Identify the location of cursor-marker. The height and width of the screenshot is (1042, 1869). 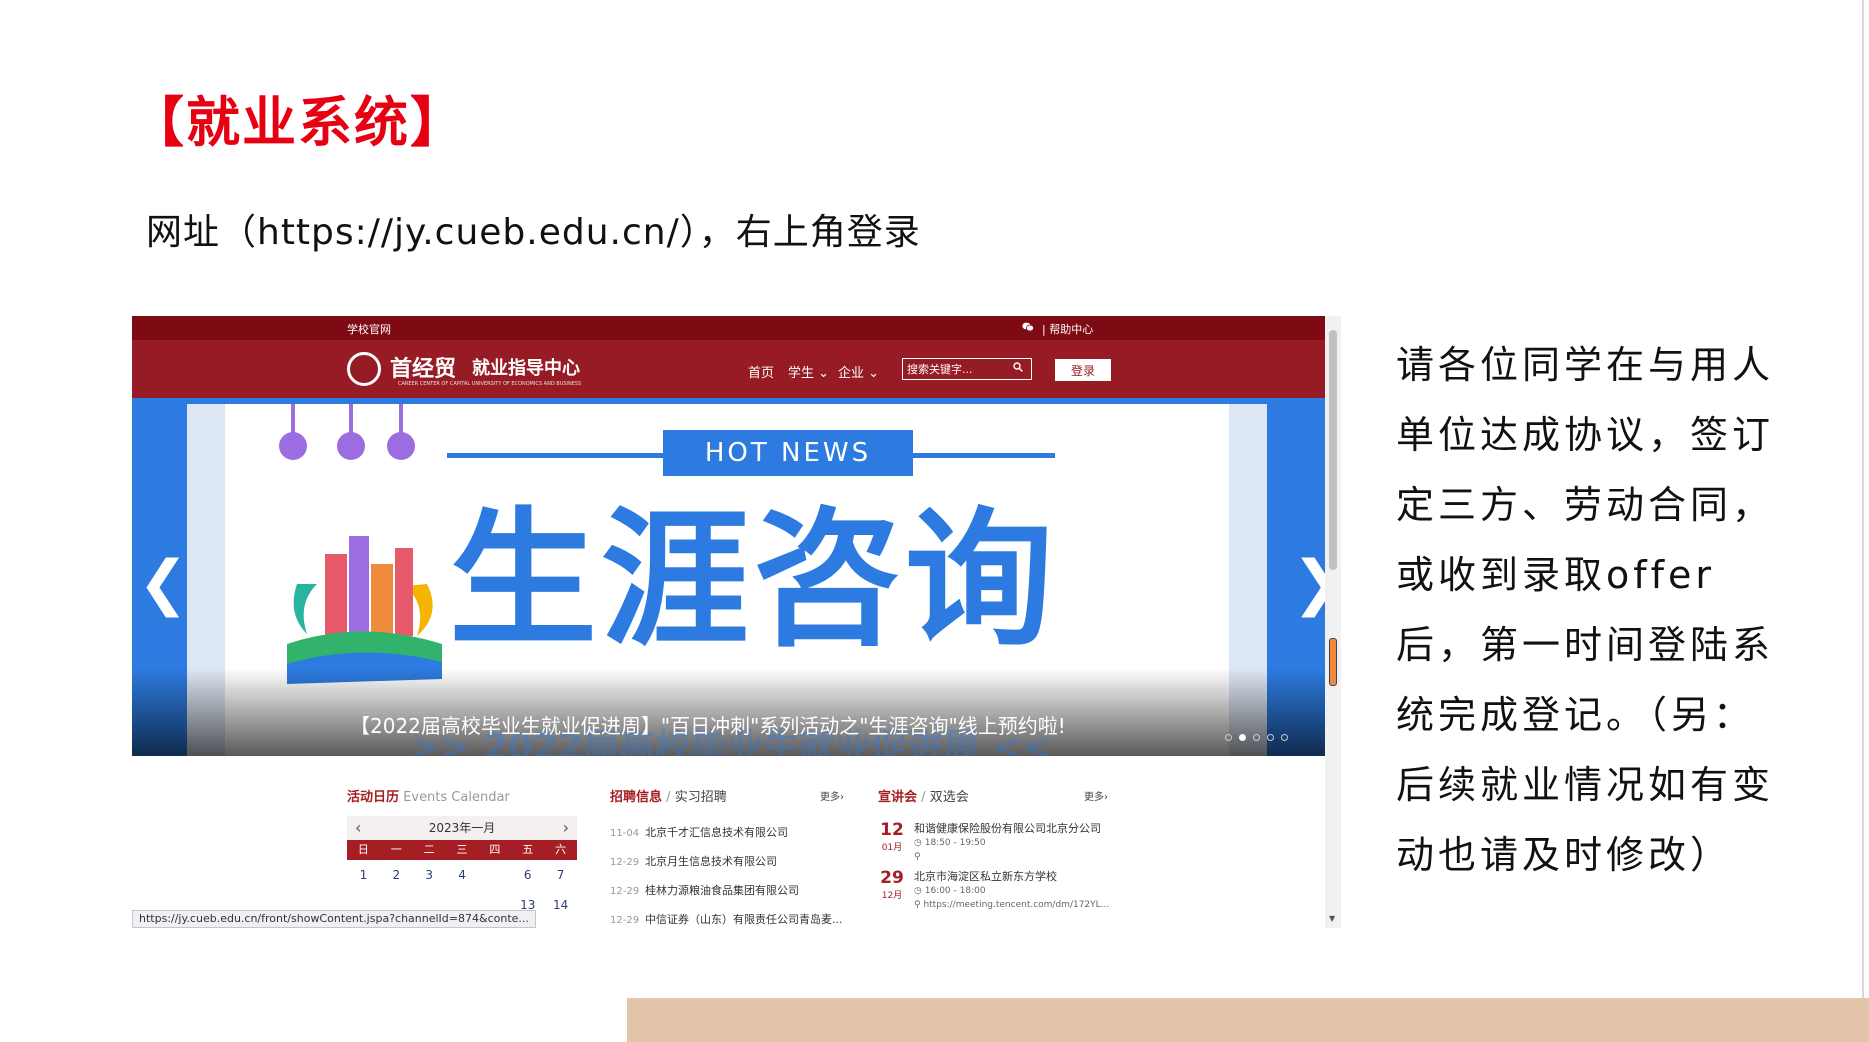
(1333, 662).